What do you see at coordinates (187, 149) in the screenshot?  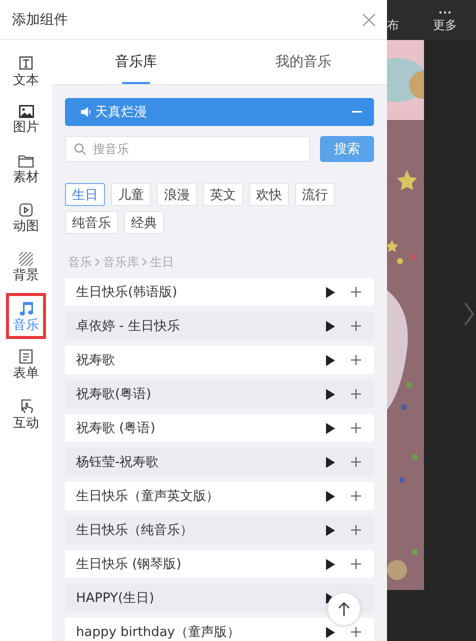 I see `search-field: 搜音乐` at bounding box center [187, 149].